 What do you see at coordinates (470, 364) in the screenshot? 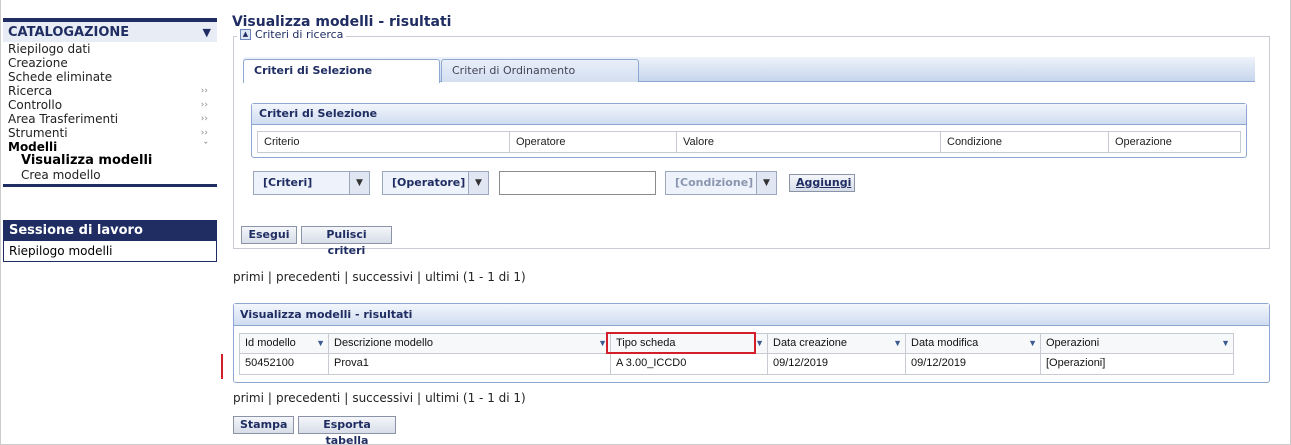
I see `cell-descrizione-modello: Prova1` at bounding box center [470, 364].